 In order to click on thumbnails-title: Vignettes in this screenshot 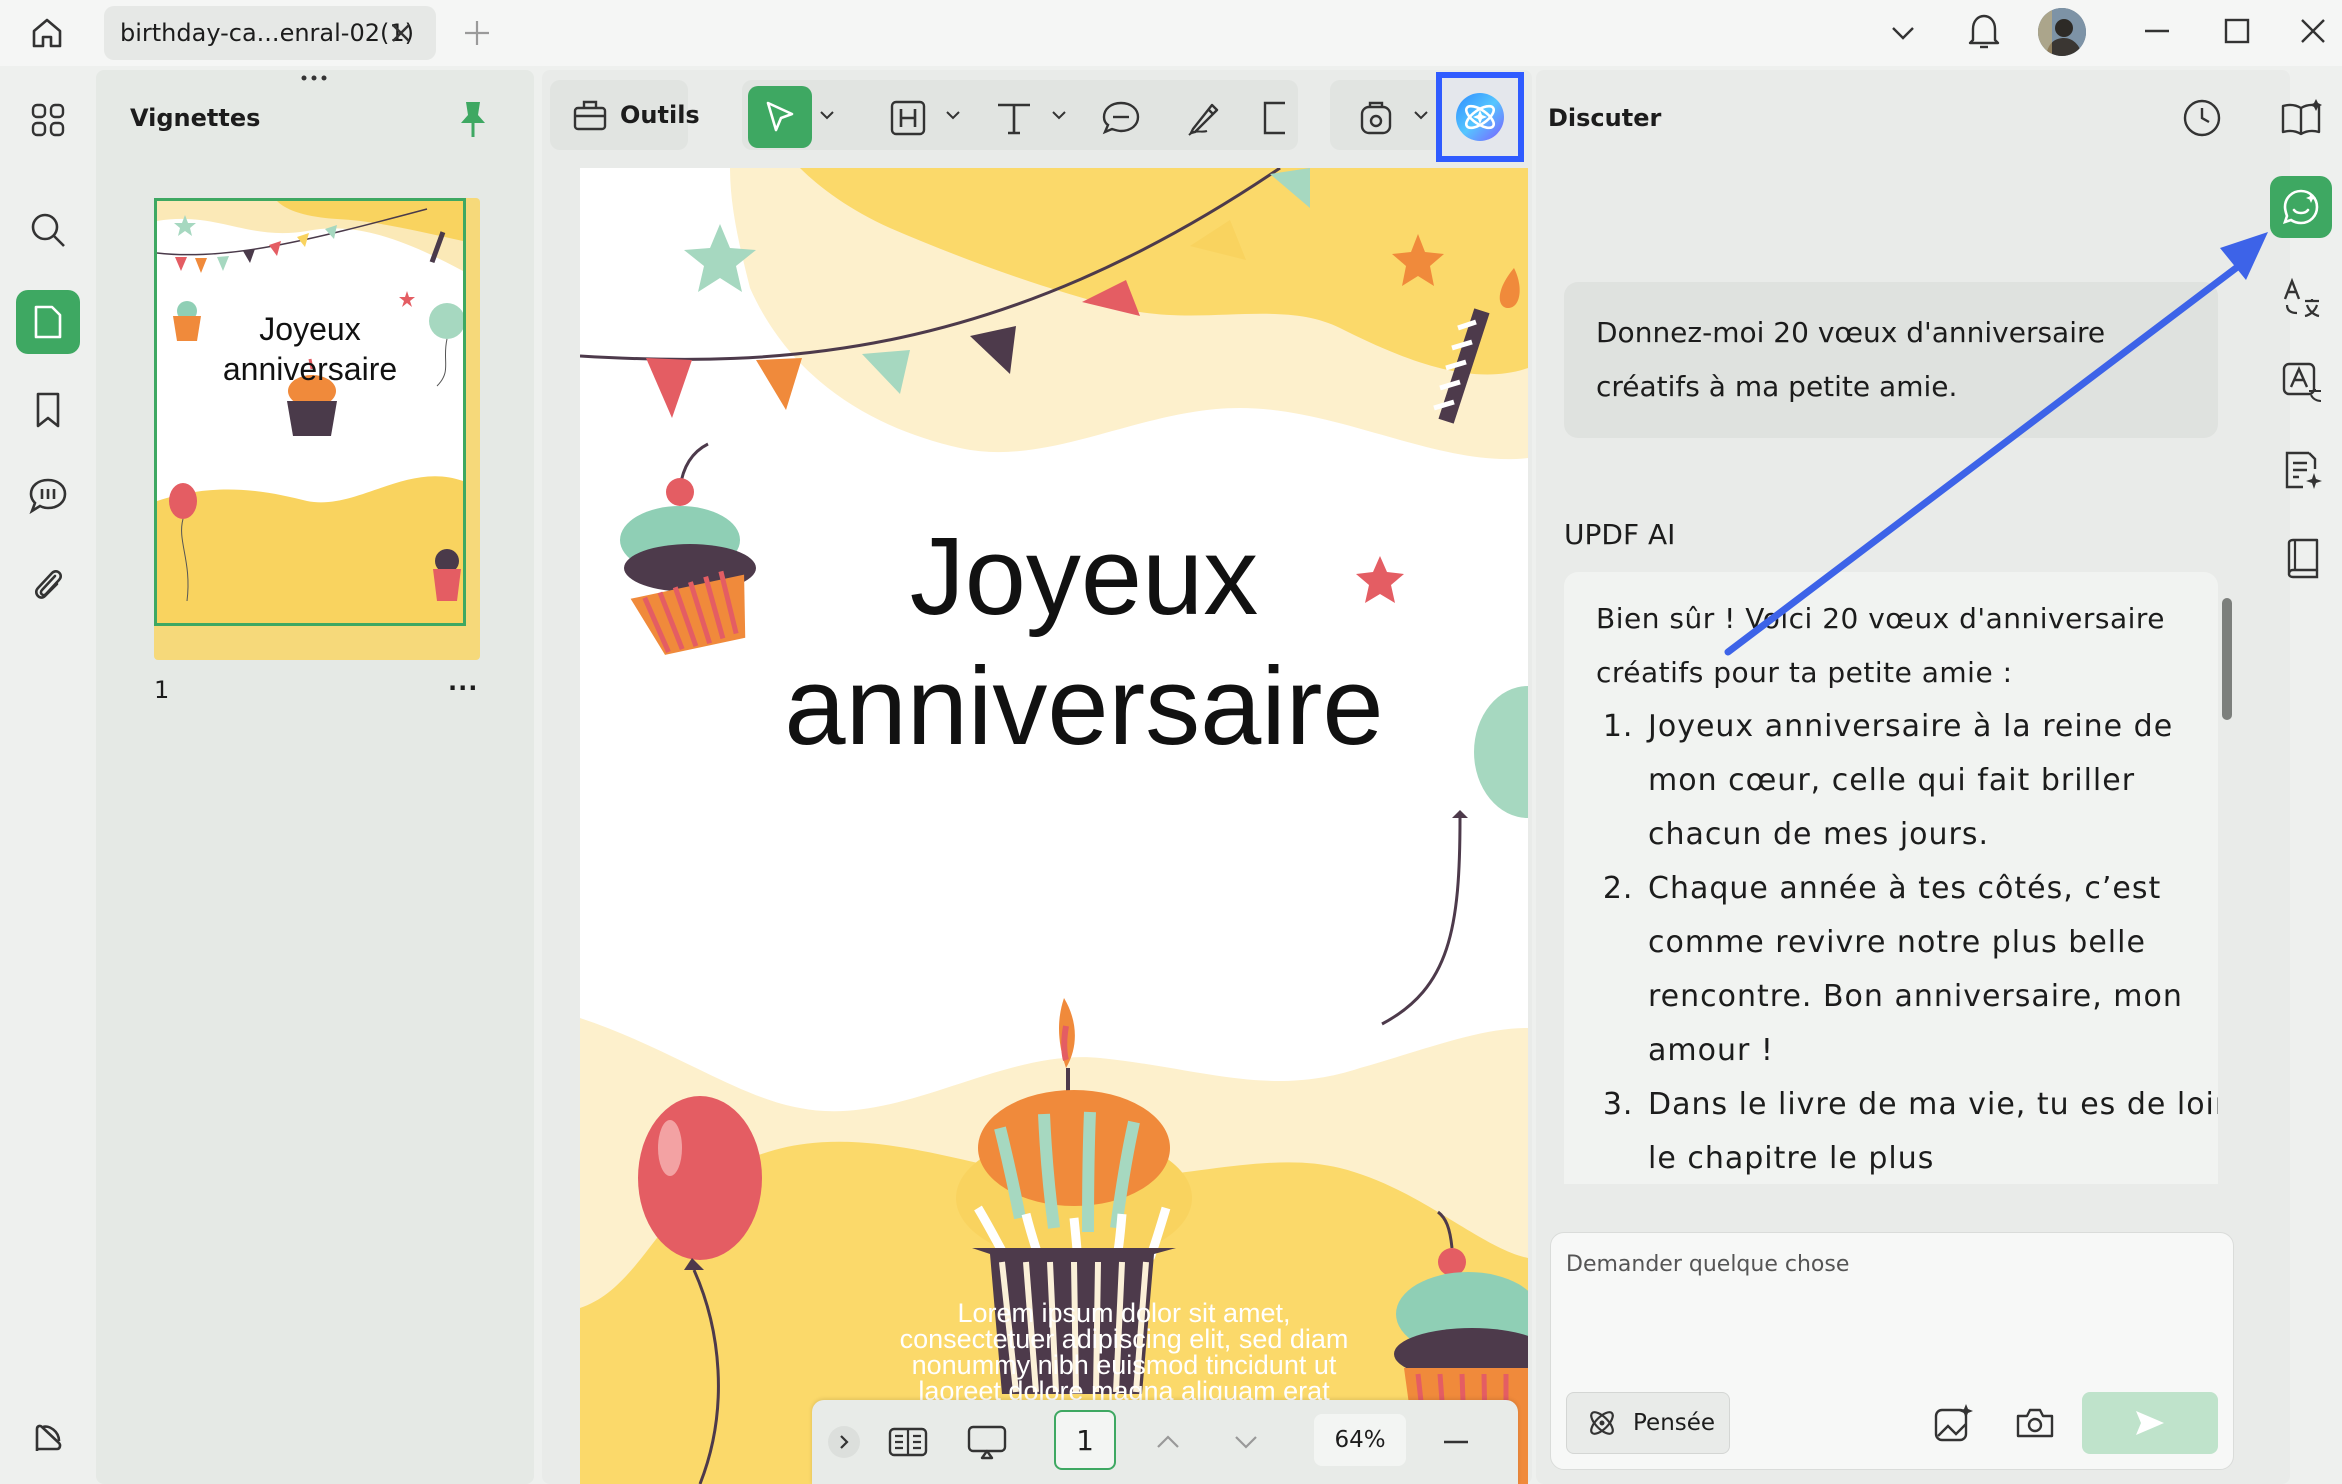, I will do `click(195, 118)`.